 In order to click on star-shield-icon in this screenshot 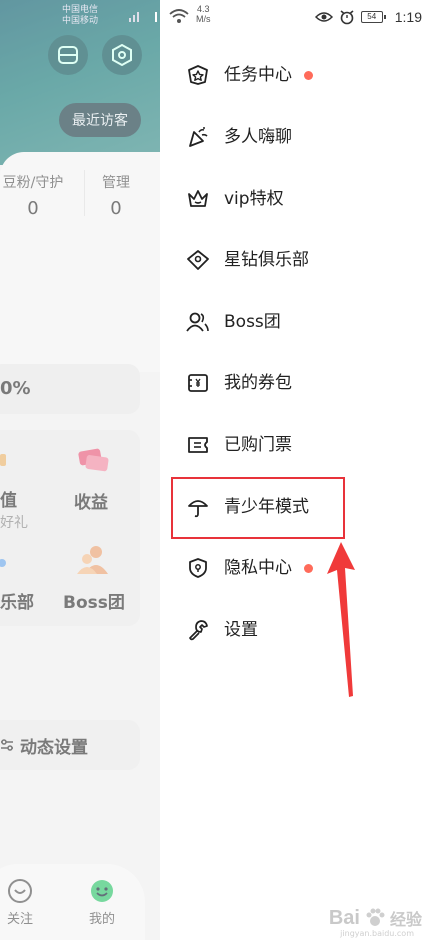, I will do `click(198, 75)`.